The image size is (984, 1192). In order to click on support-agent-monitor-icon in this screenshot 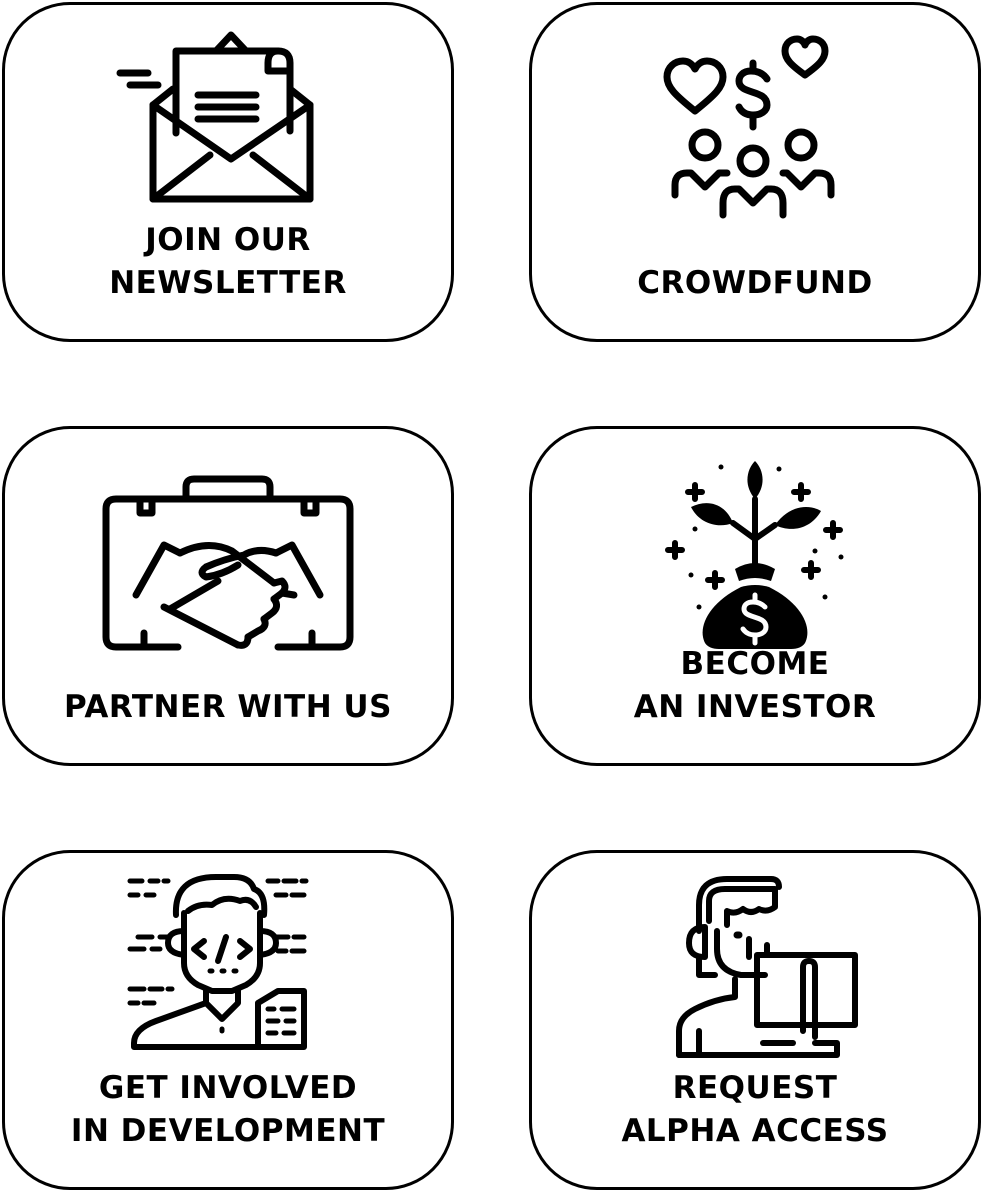, I will do `click(755, 971)`.